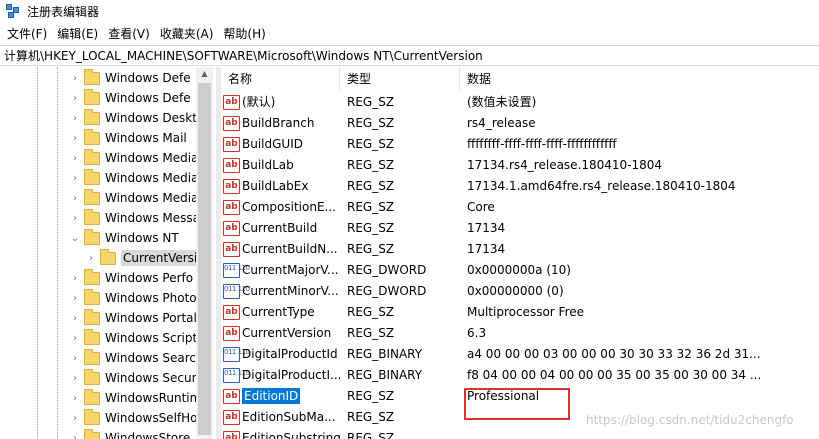 The image size is (819, 439). What do you see at coordinates (400, 79) in the screenshot?
I see `column-header-type: 类型` at bounding box center [400, 79].